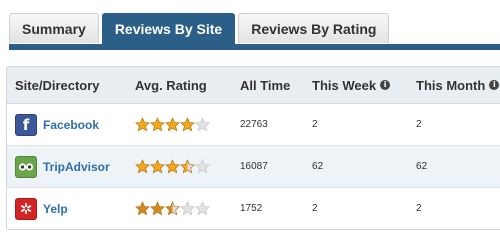 This screenshot has height=240, width=500. I want to click on owl-eyes-icon, so click(26, 166).